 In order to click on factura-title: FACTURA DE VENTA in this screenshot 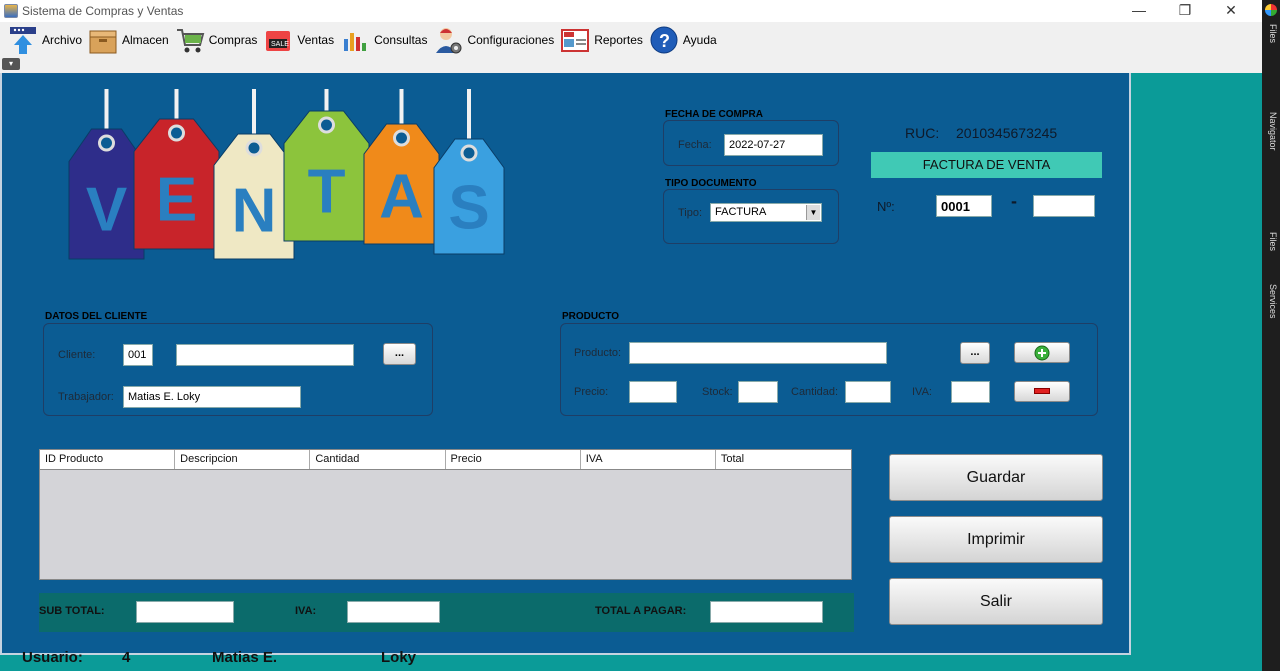, I will do `click(986, 165)`.